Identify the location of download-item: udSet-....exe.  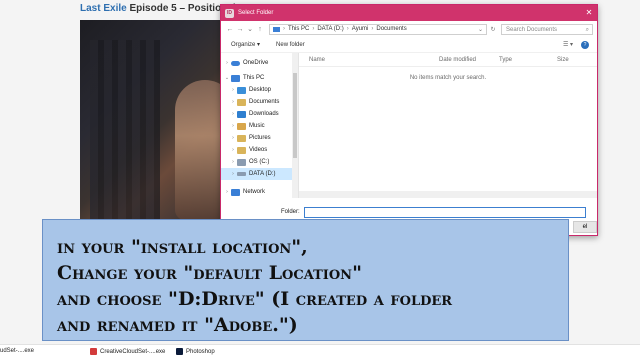
(17, 351).